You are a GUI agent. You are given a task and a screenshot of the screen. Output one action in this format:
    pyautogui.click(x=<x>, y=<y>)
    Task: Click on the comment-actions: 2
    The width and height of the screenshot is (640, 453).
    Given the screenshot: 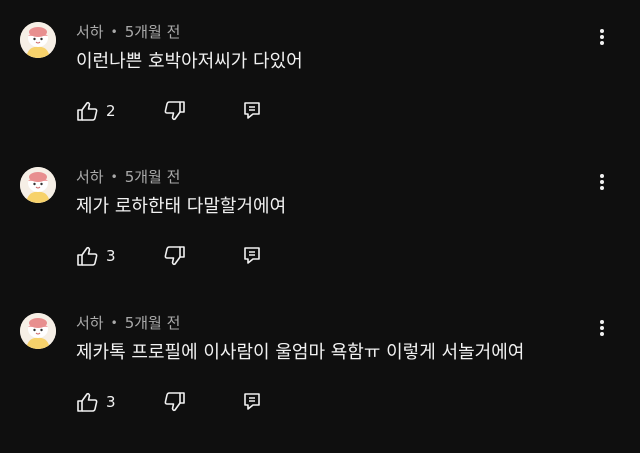 What is the action you would take?
    pyautogui.click(x=184, y=111)
    